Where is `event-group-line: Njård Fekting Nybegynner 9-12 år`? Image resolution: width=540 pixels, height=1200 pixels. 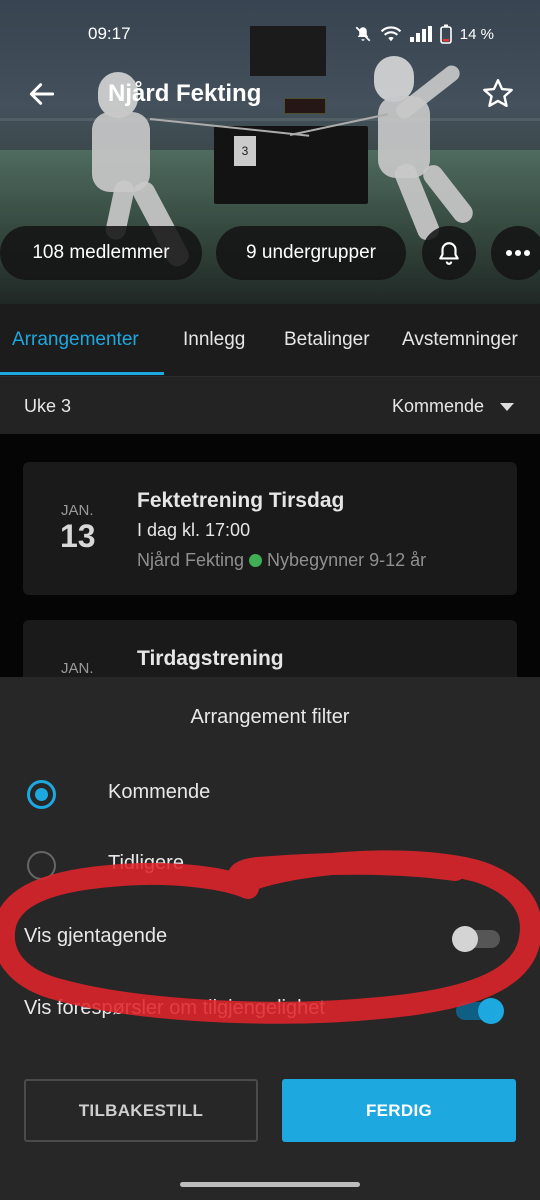
event-group-line: Njård Fekting Nybegynner 9-12 år is located at coordinates (281, 560).